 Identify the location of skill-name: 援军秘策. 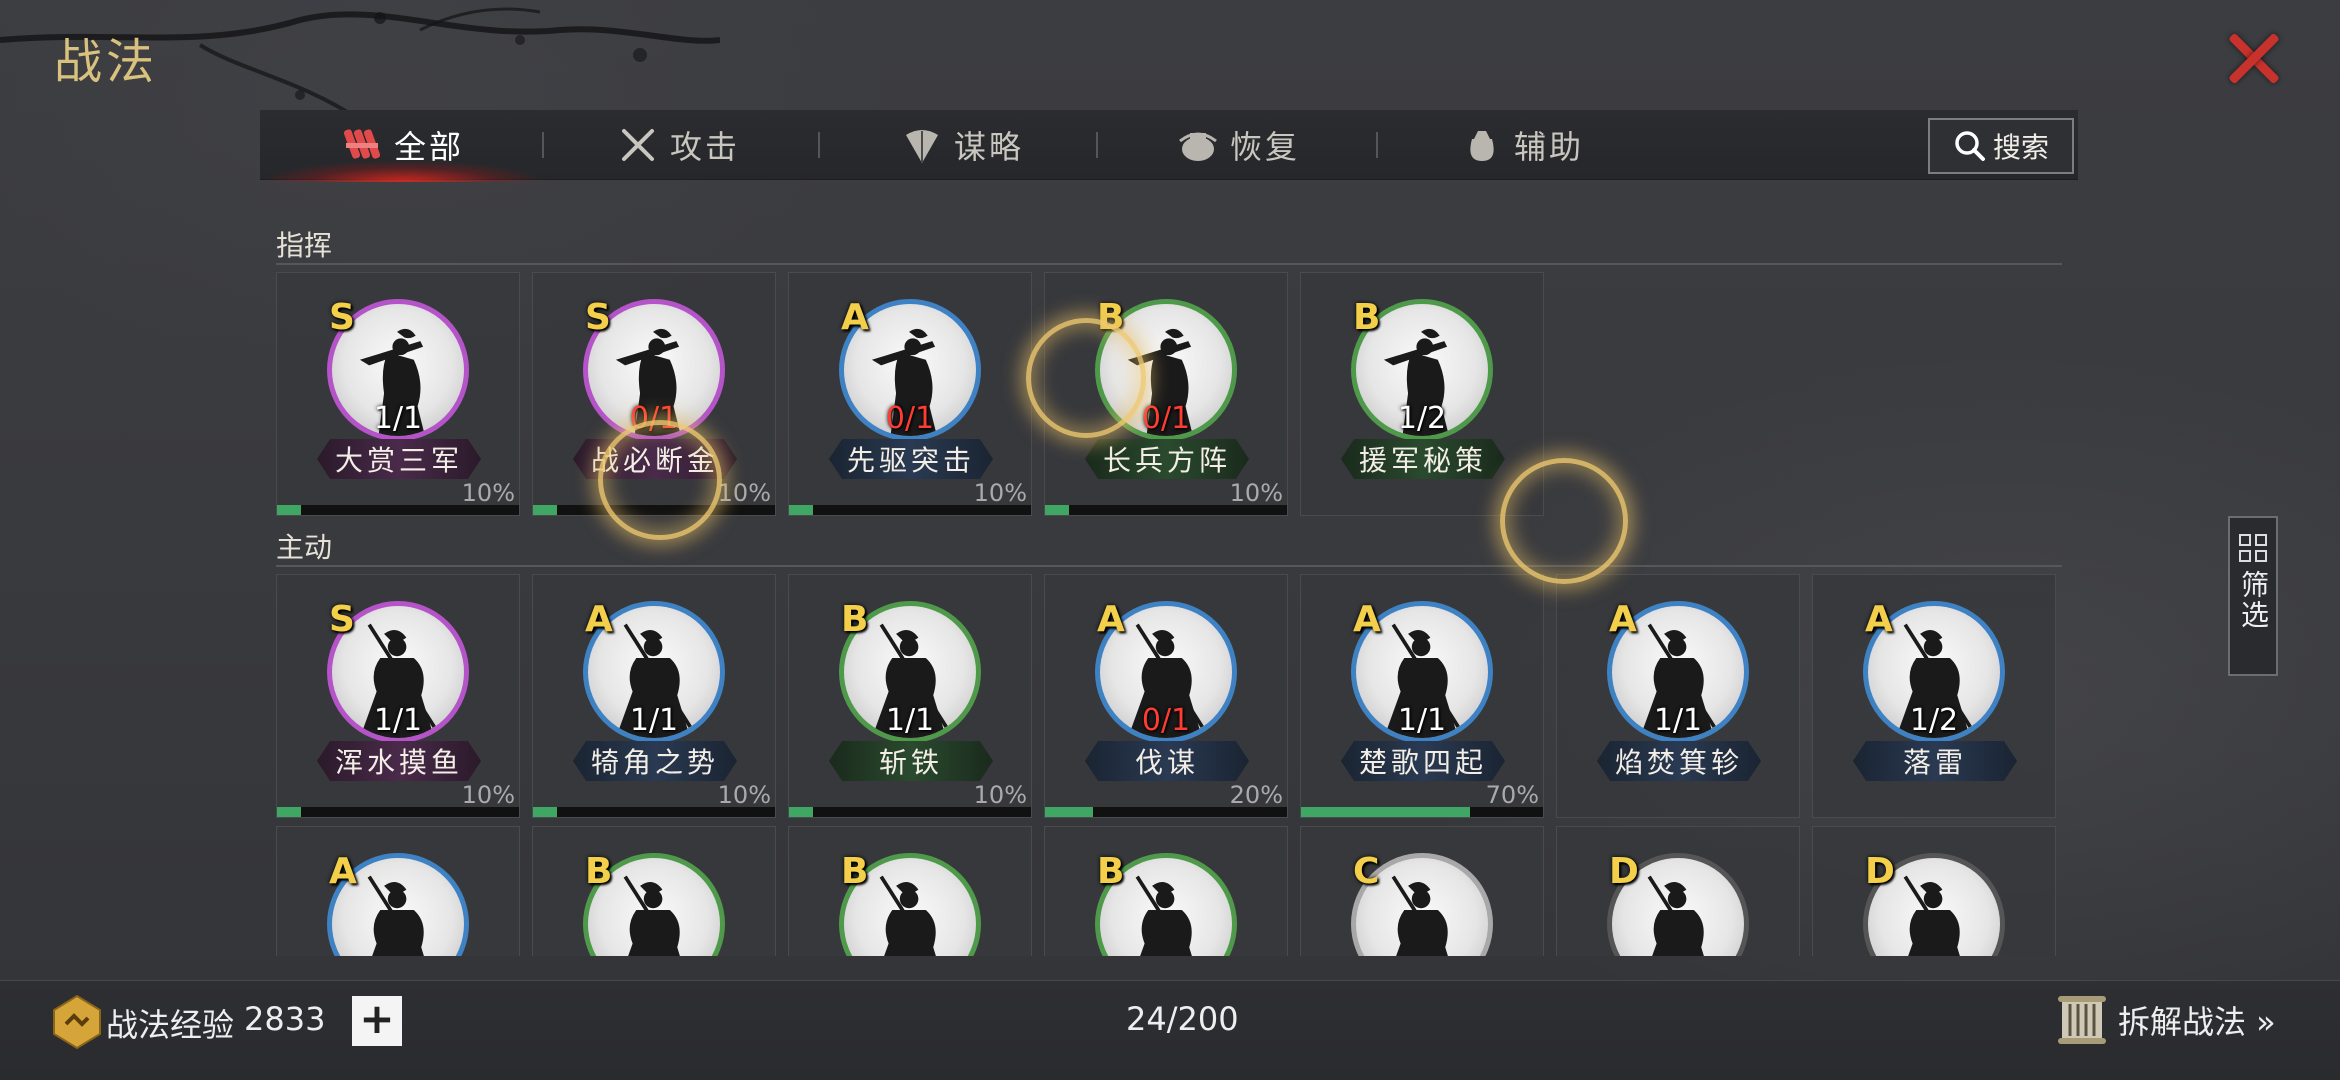
(1423, 459).